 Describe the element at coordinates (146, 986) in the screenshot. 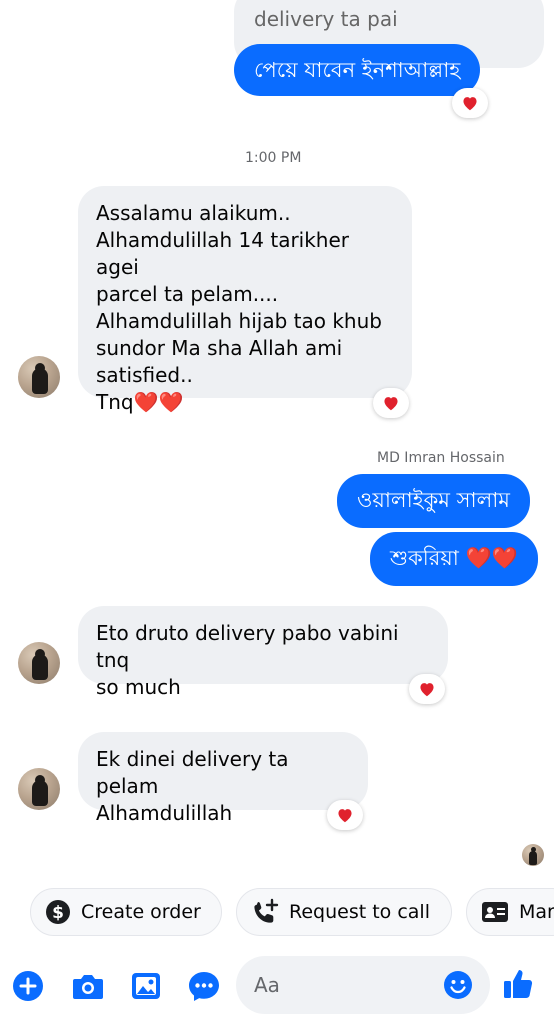

I see `image-icon` at that location.